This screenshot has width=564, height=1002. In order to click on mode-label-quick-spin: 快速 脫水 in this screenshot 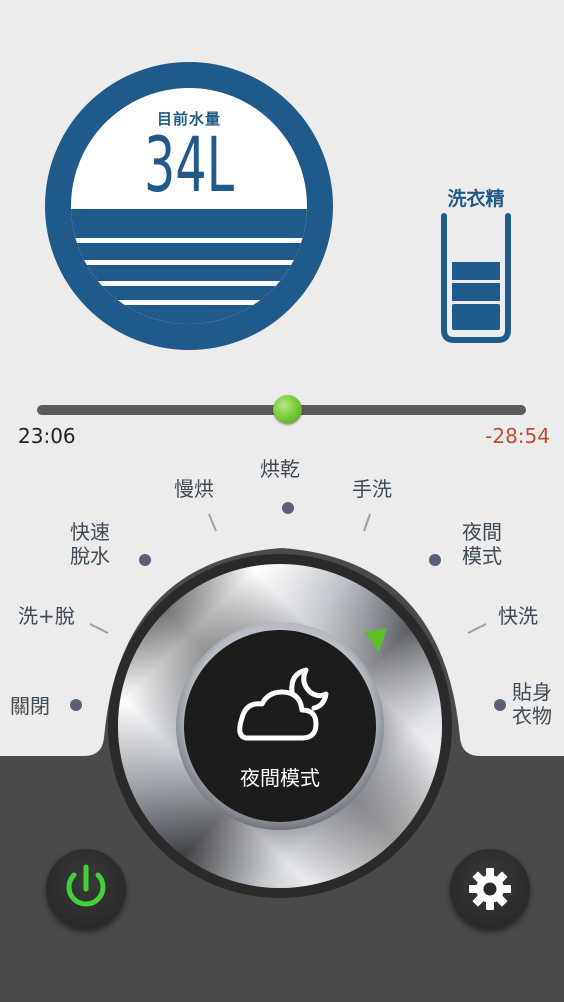, I will do `click(90, 544)`.